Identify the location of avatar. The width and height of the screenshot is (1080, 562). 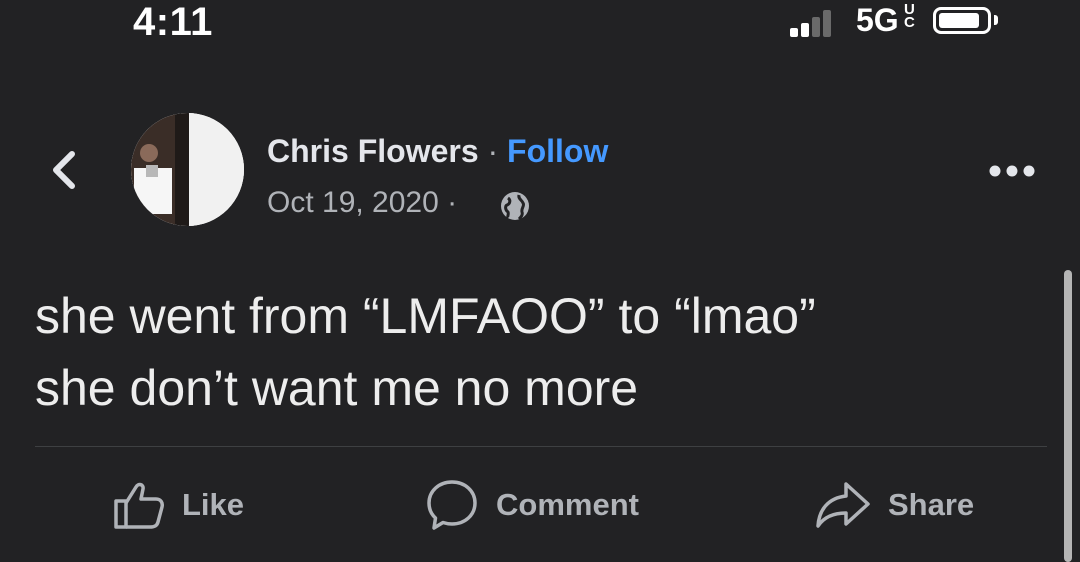
(187, 169).